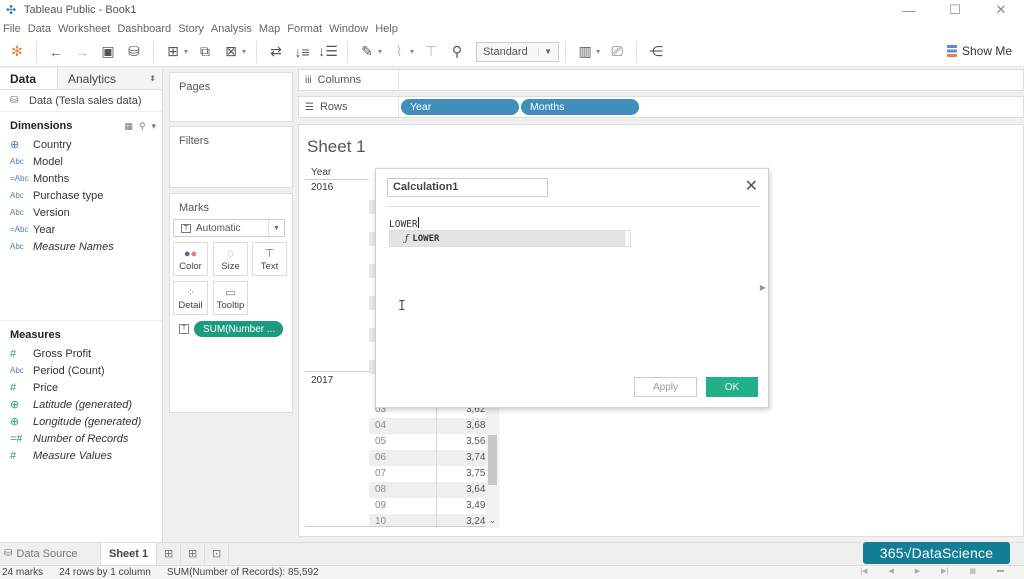 This screenshot has height=579, width=1024. What do you see at coordinates (304, 29) in the screenshot?
I see `menu-format: Format` at bounding box center [304, 29].